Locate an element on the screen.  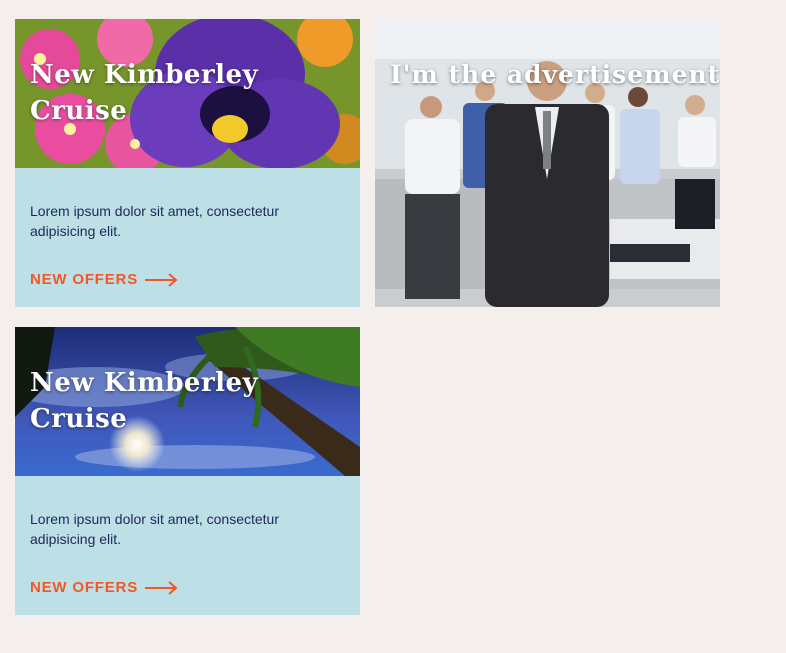
advertisement-title: I'm the advertisement is located at coordinates (555, 74).